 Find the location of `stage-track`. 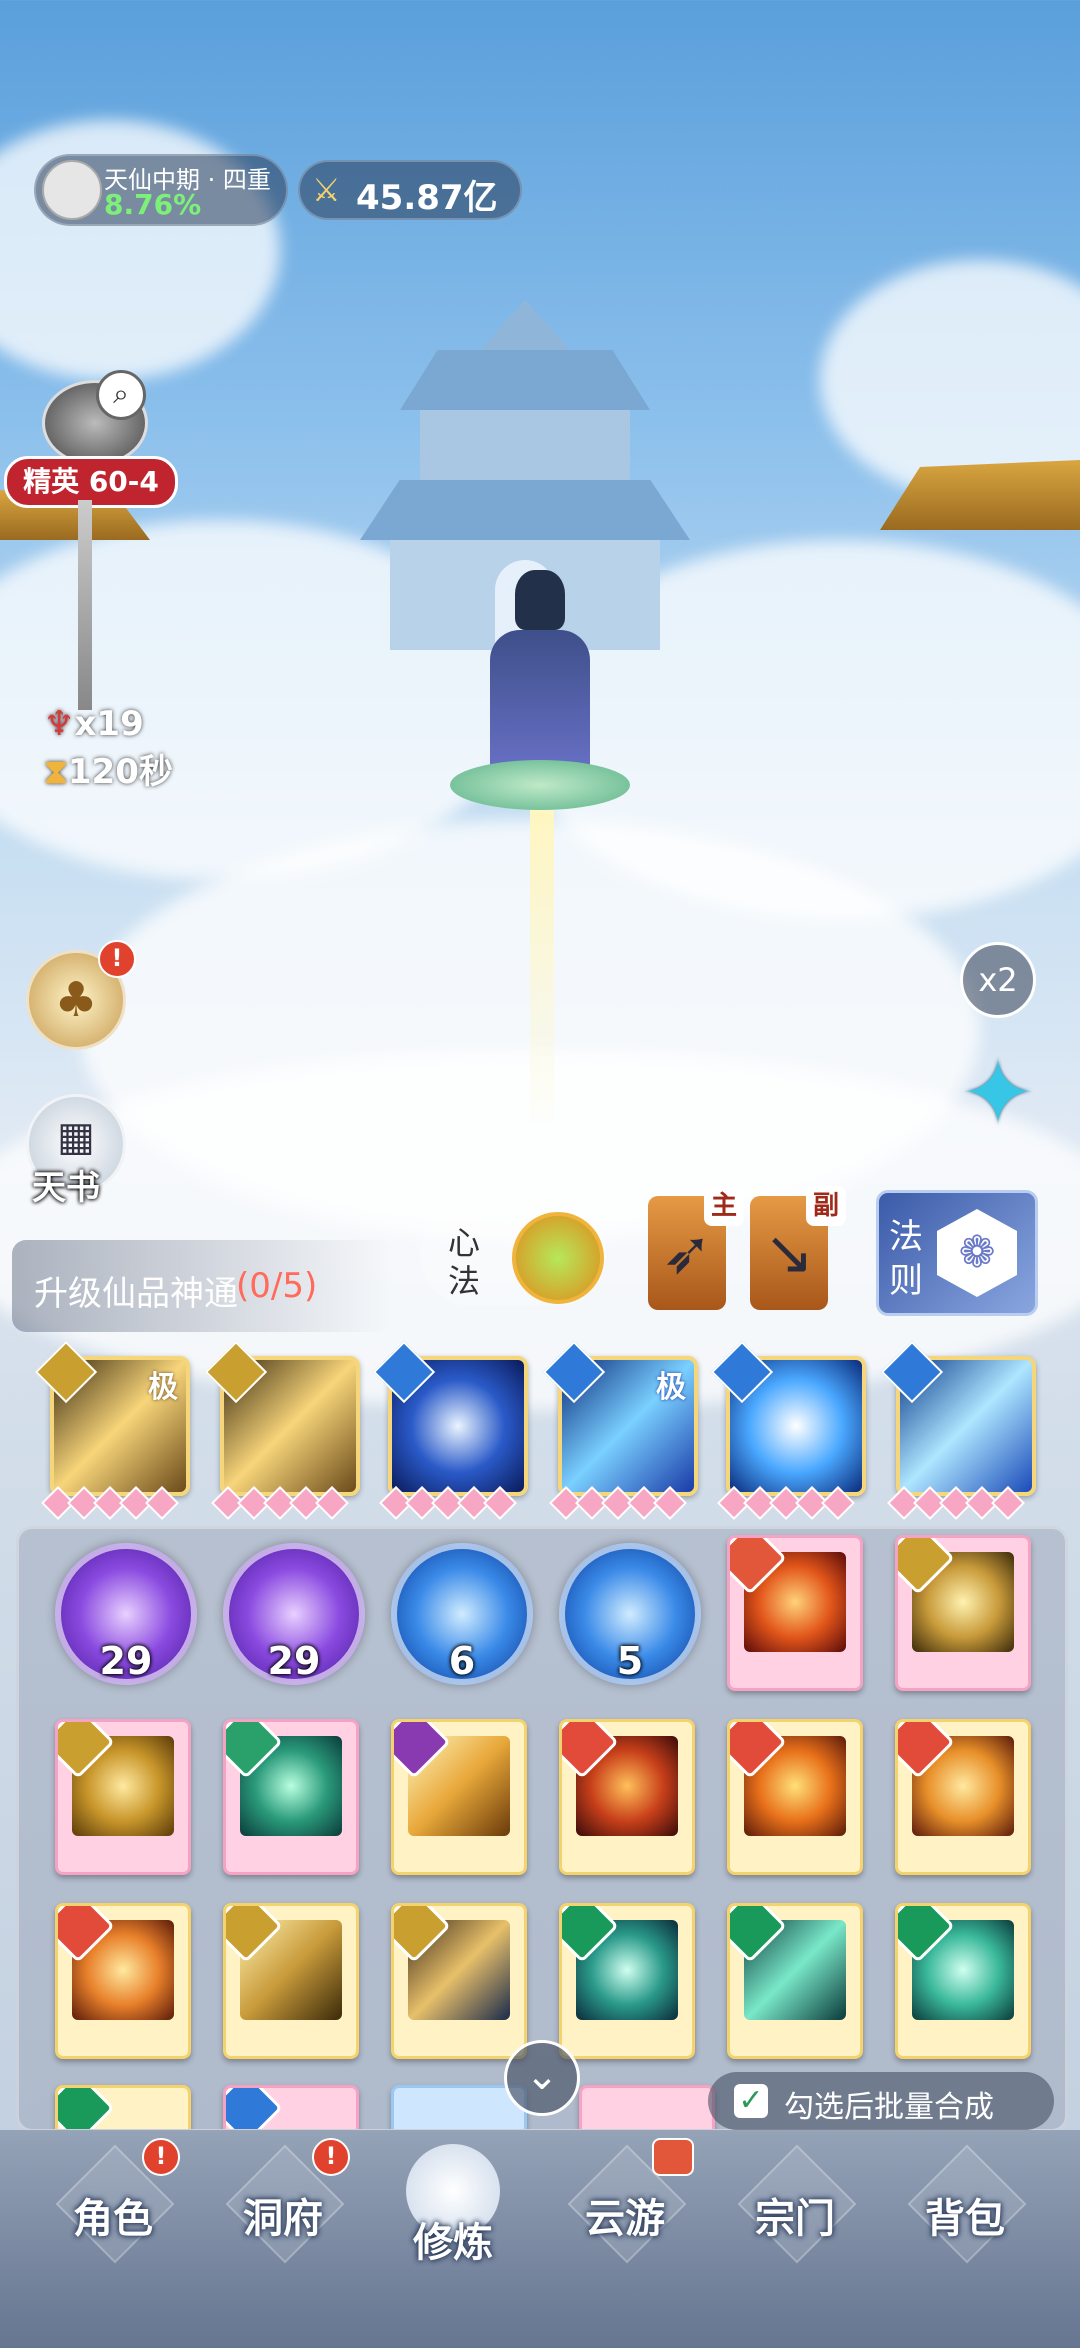

stage-track is located at coordinates (85, 605).